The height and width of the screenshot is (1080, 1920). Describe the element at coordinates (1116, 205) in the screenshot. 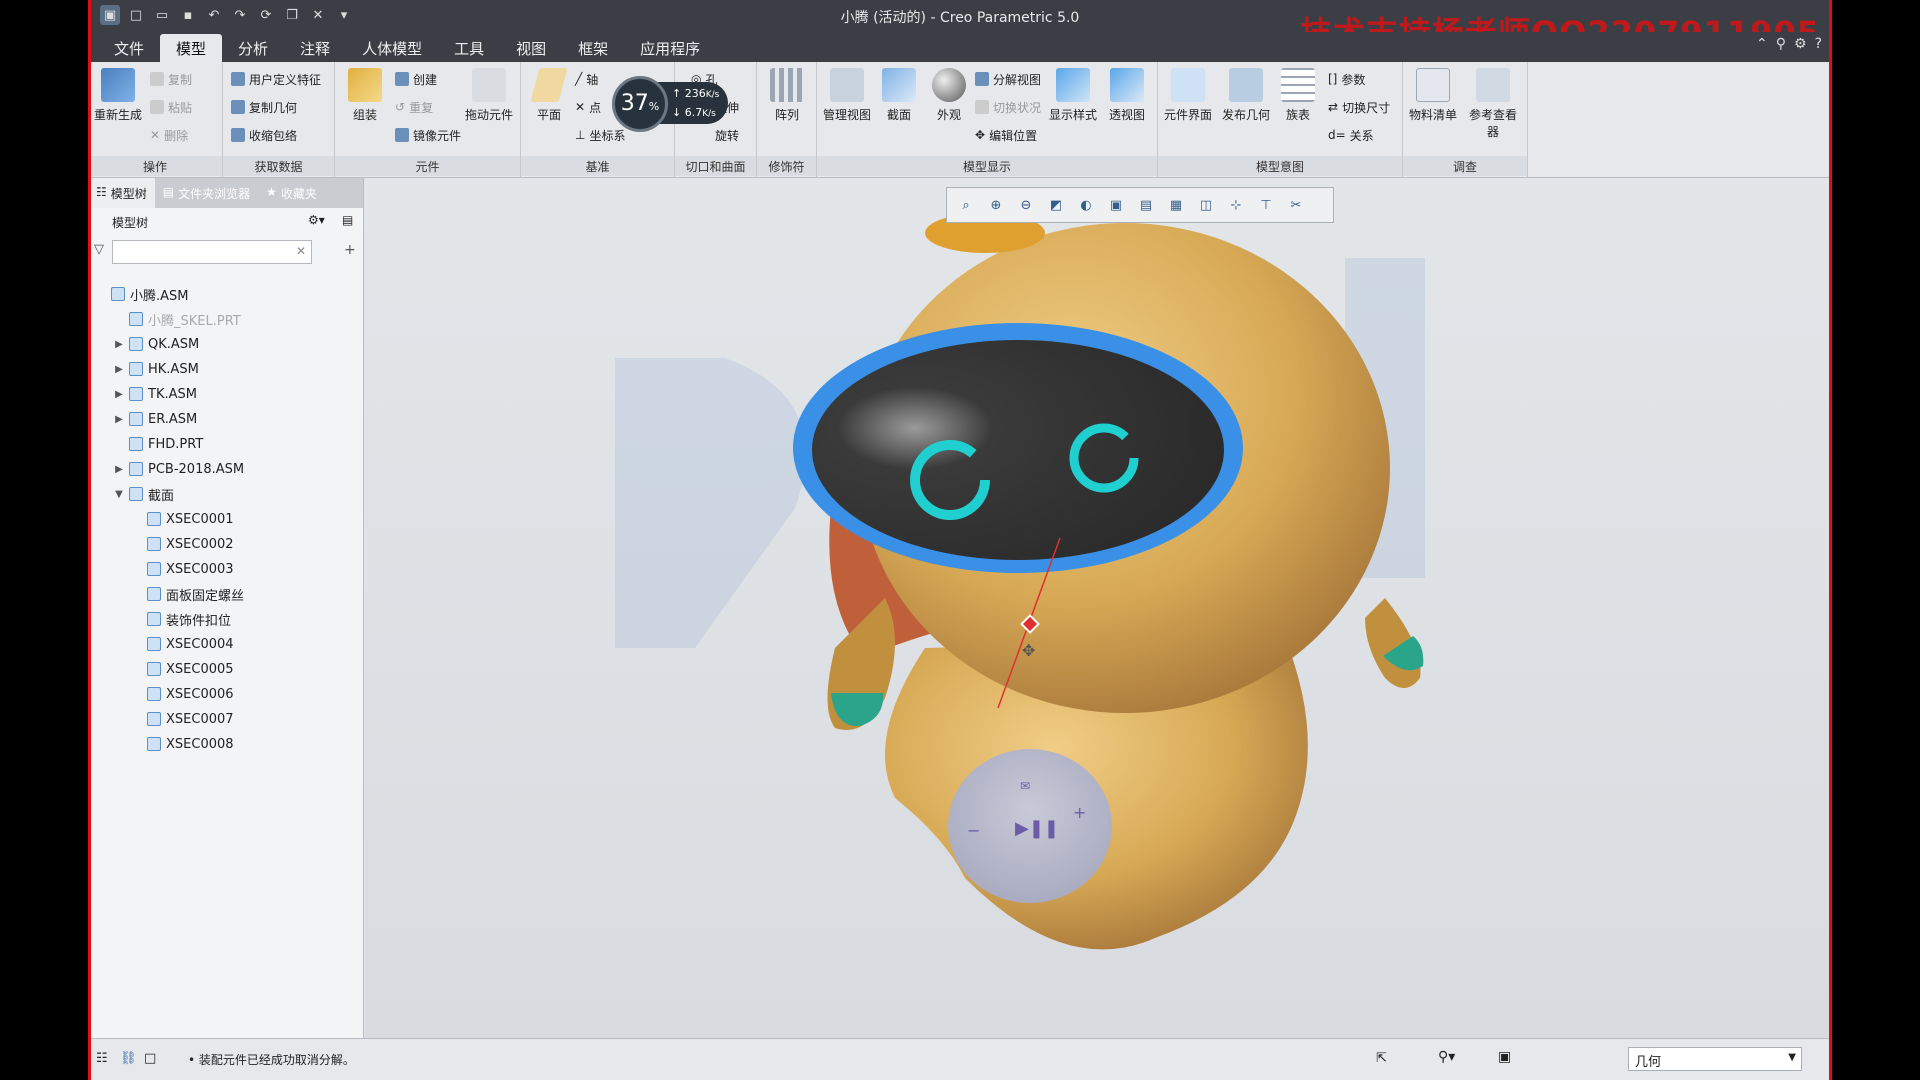

I see `saved-orientations-icon: ▣` at that location.